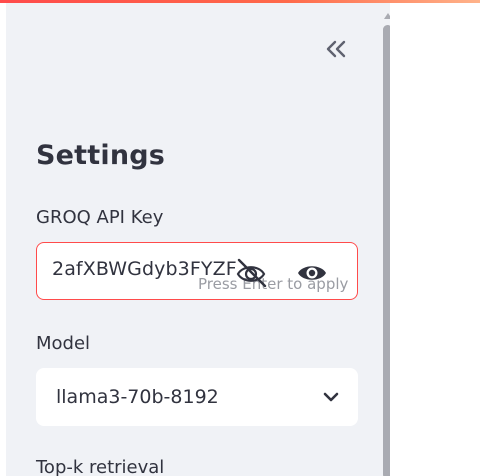  Describe the element at coordinates (197, 271) in the screenshot. I see `api-key-field: 2afXBWGdyb3FYZF Press Enter to apply` at that location.